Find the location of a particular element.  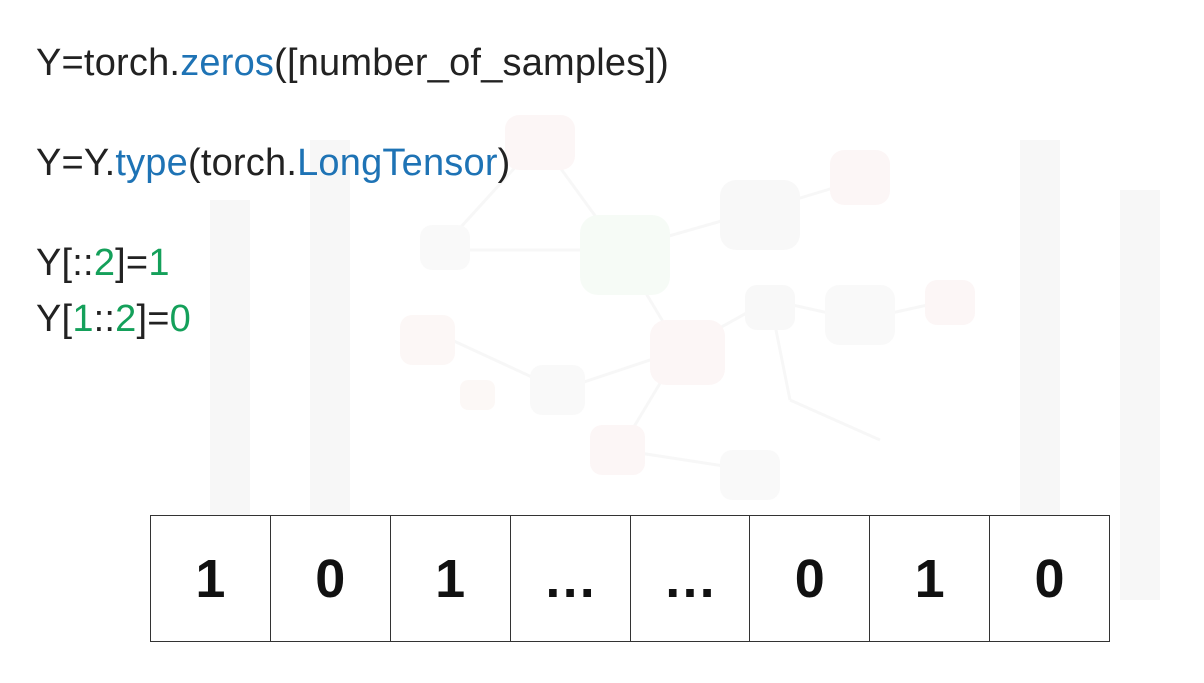

code-token: Y=Y. is located at coordinates (76, 163).